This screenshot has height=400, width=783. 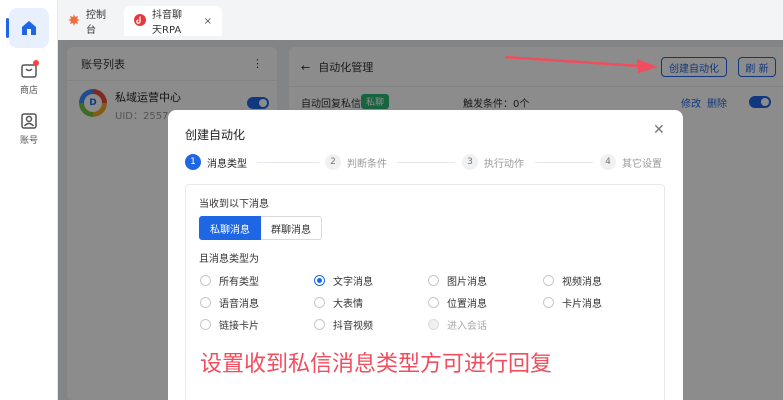 What do you see at coordinates (167, 23) in the screenshot?
I see `tab-rpa-label: 抖音聊天RPA` at bounding box center [167, 23].